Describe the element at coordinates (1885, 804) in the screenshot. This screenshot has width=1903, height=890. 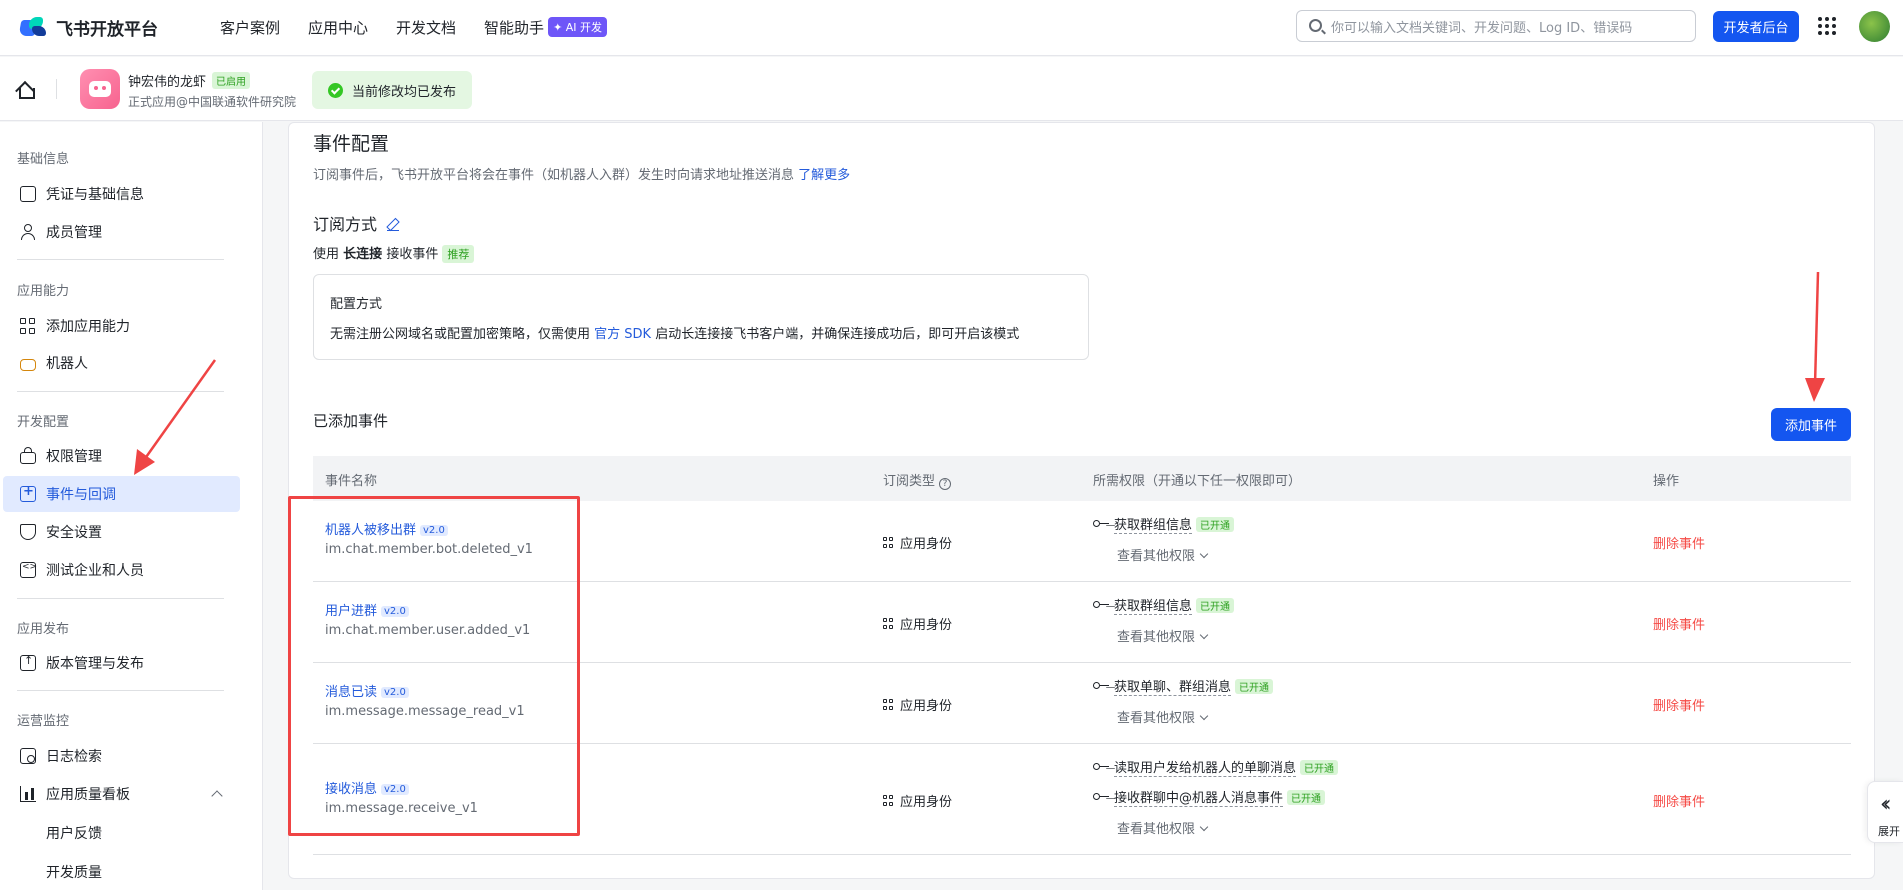
I see `double-chevron-left-icon: ‹‹` at that location.